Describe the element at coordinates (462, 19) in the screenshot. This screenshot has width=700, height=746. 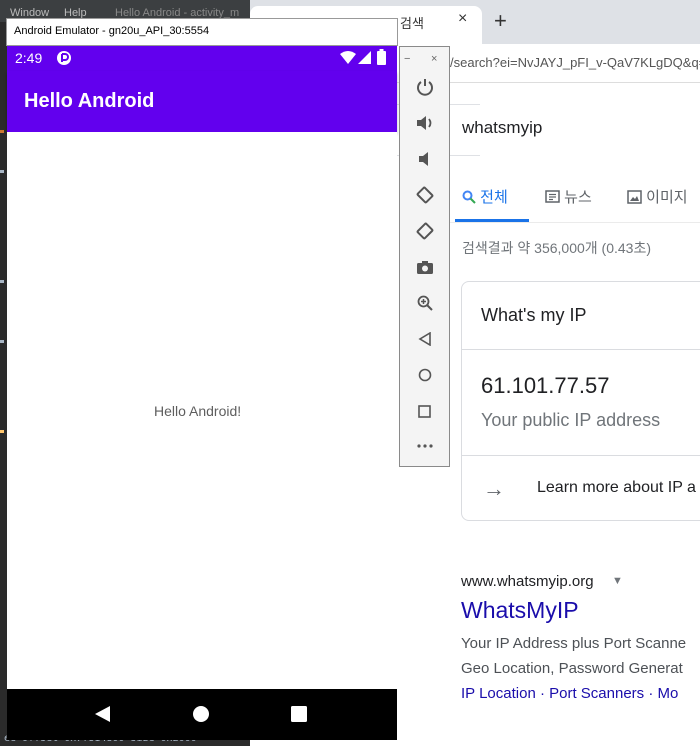
I see `tab-close-icon: ×` at that location.